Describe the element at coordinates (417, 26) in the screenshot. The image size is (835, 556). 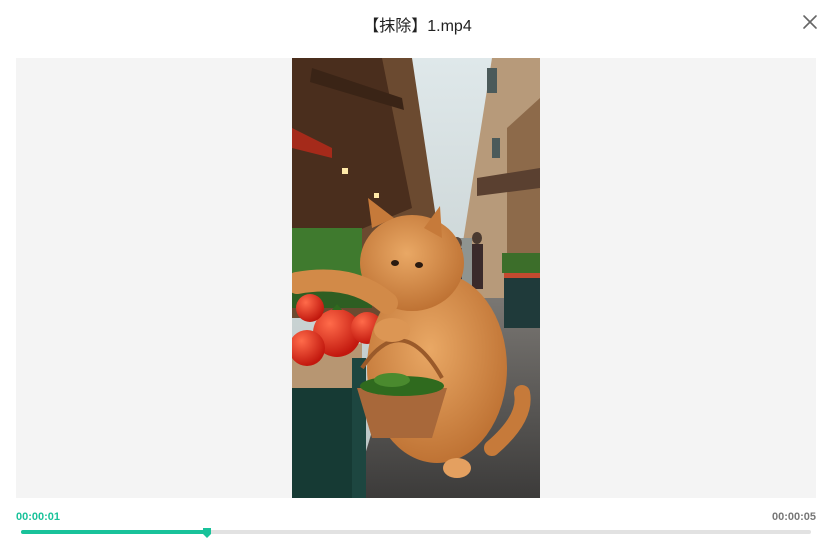
I see `dialog-title: 【抹除】1.mp4` at that location.